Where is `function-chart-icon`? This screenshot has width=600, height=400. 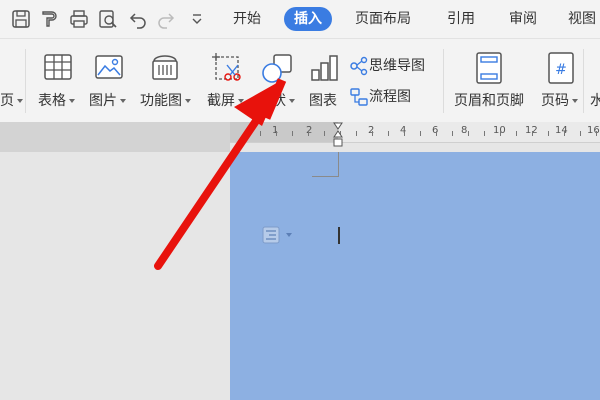 function-chart-icon is located at coordinates (165, 67).